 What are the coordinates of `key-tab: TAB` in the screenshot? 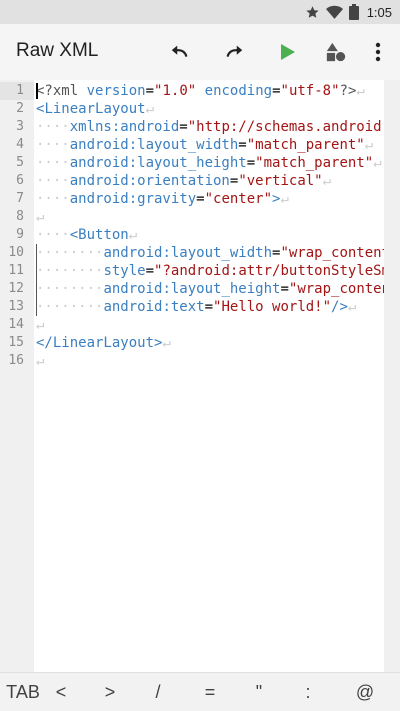 It's located at (23, 692).